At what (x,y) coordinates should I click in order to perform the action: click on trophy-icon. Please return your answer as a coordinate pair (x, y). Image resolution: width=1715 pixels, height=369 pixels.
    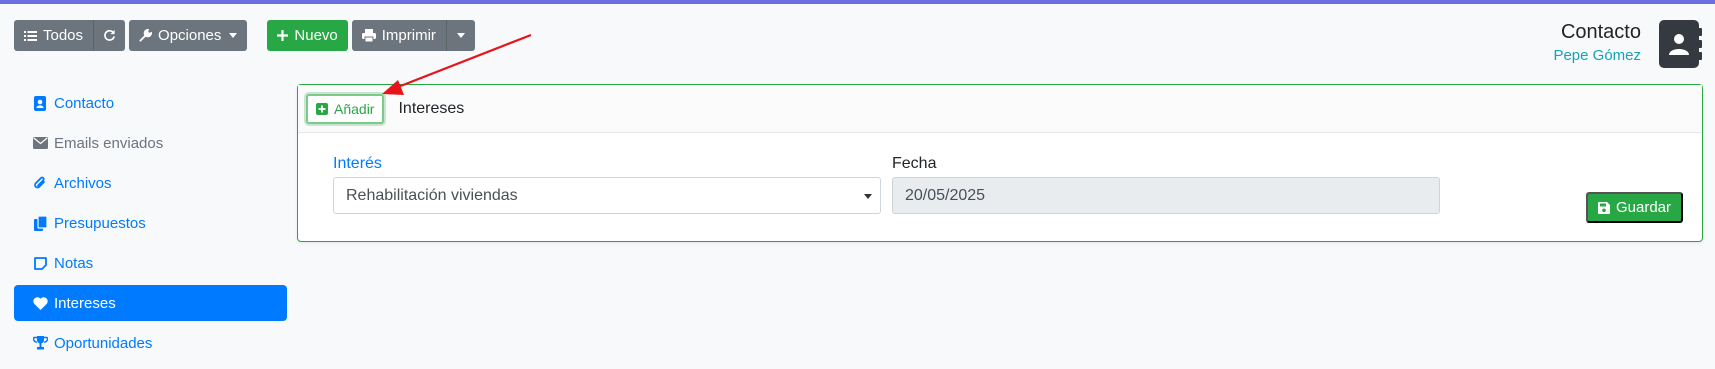
    Looking at the image, I should click on (40, 343).